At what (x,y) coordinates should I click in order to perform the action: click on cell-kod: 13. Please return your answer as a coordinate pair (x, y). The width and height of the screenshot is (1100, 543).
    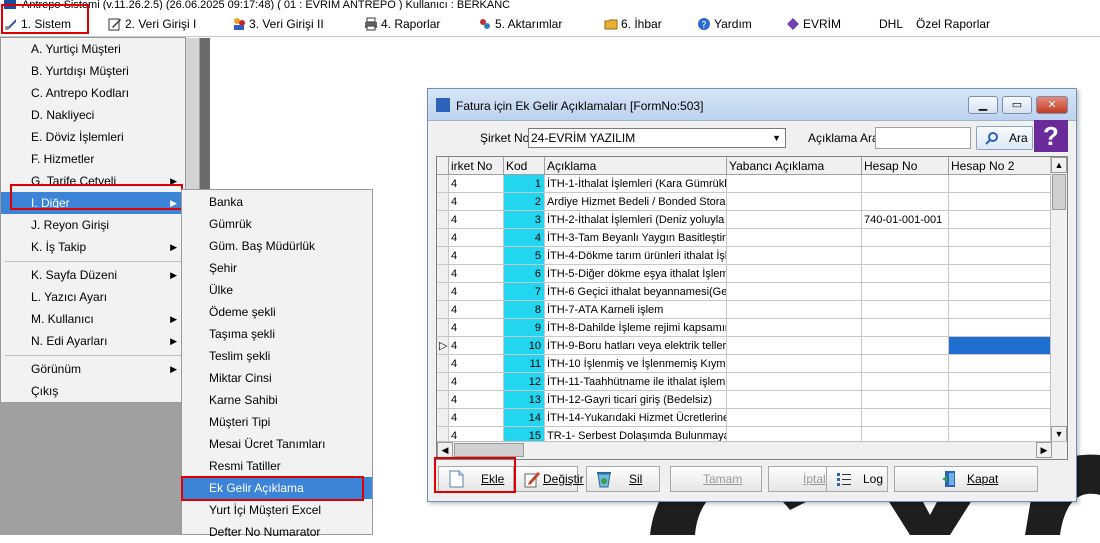
    Looking at the image, I should click on (524, 400).